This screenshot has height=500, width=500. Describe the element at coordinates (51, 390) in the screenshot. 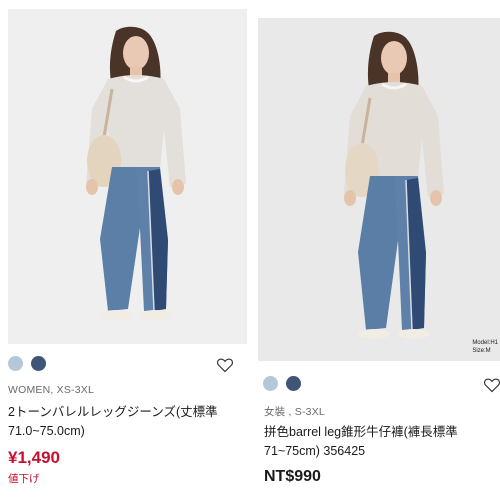

I see `product-meta: WOMEN, XS-3XL` at that location.